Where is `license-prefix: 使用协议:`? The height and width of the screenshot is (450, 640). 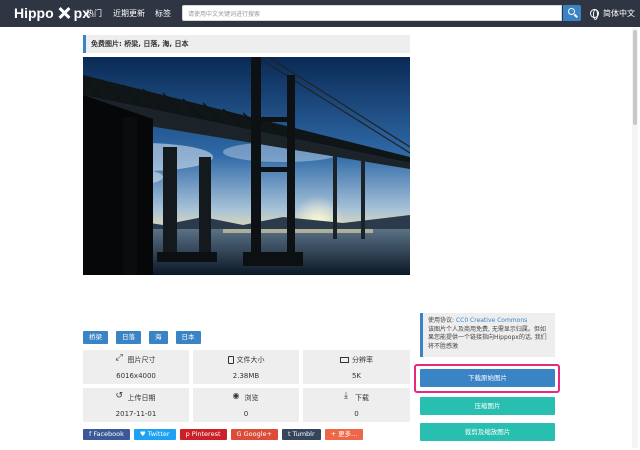
license-prefix: 使用协议: is located at coordinates (442, 320).